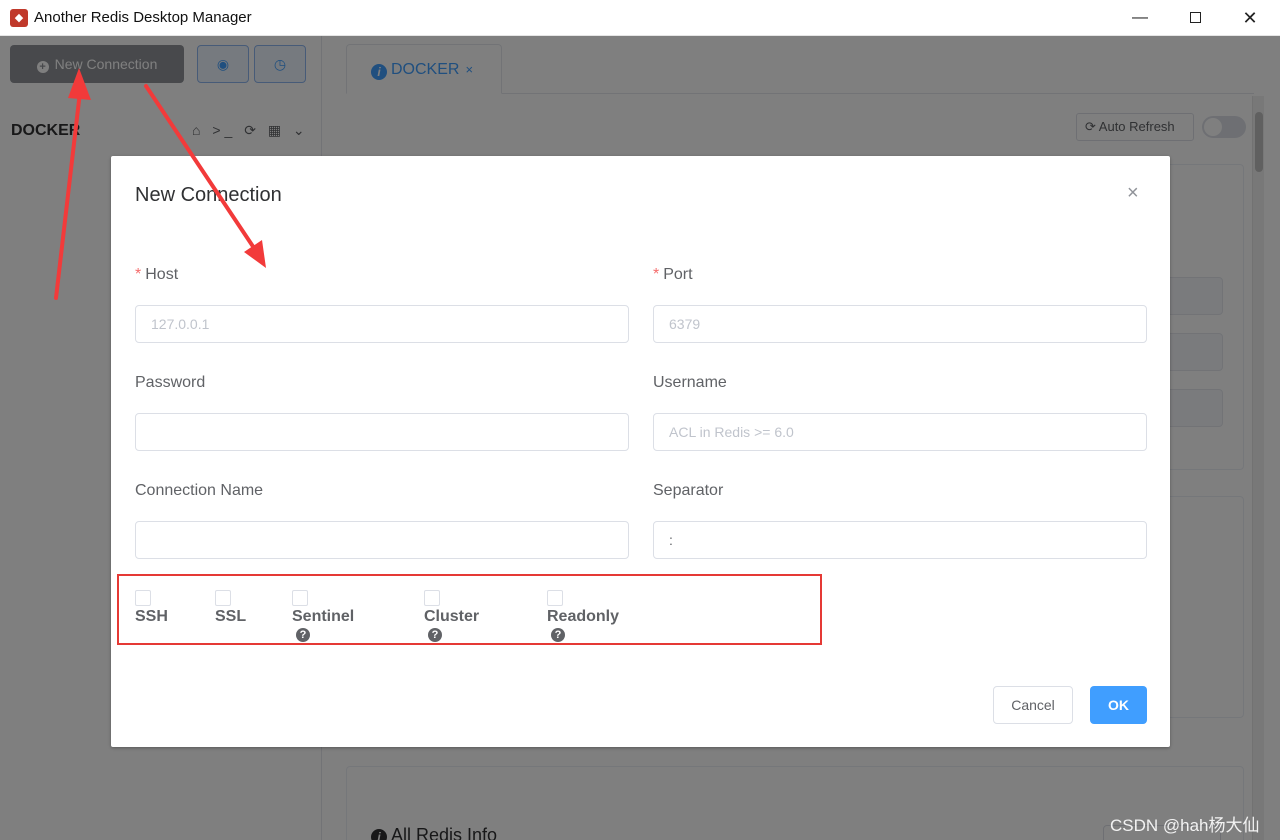  I want to click on annotation-highlight-box, so click(469, 609).